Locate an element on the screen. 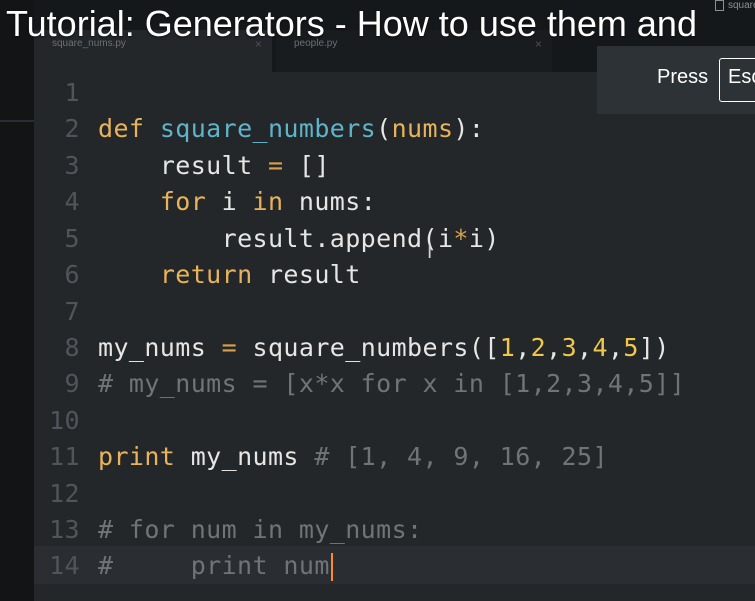 The width and height of the screenshot is (755, 601). line-number: 10 is located at coordinates (64, 420).